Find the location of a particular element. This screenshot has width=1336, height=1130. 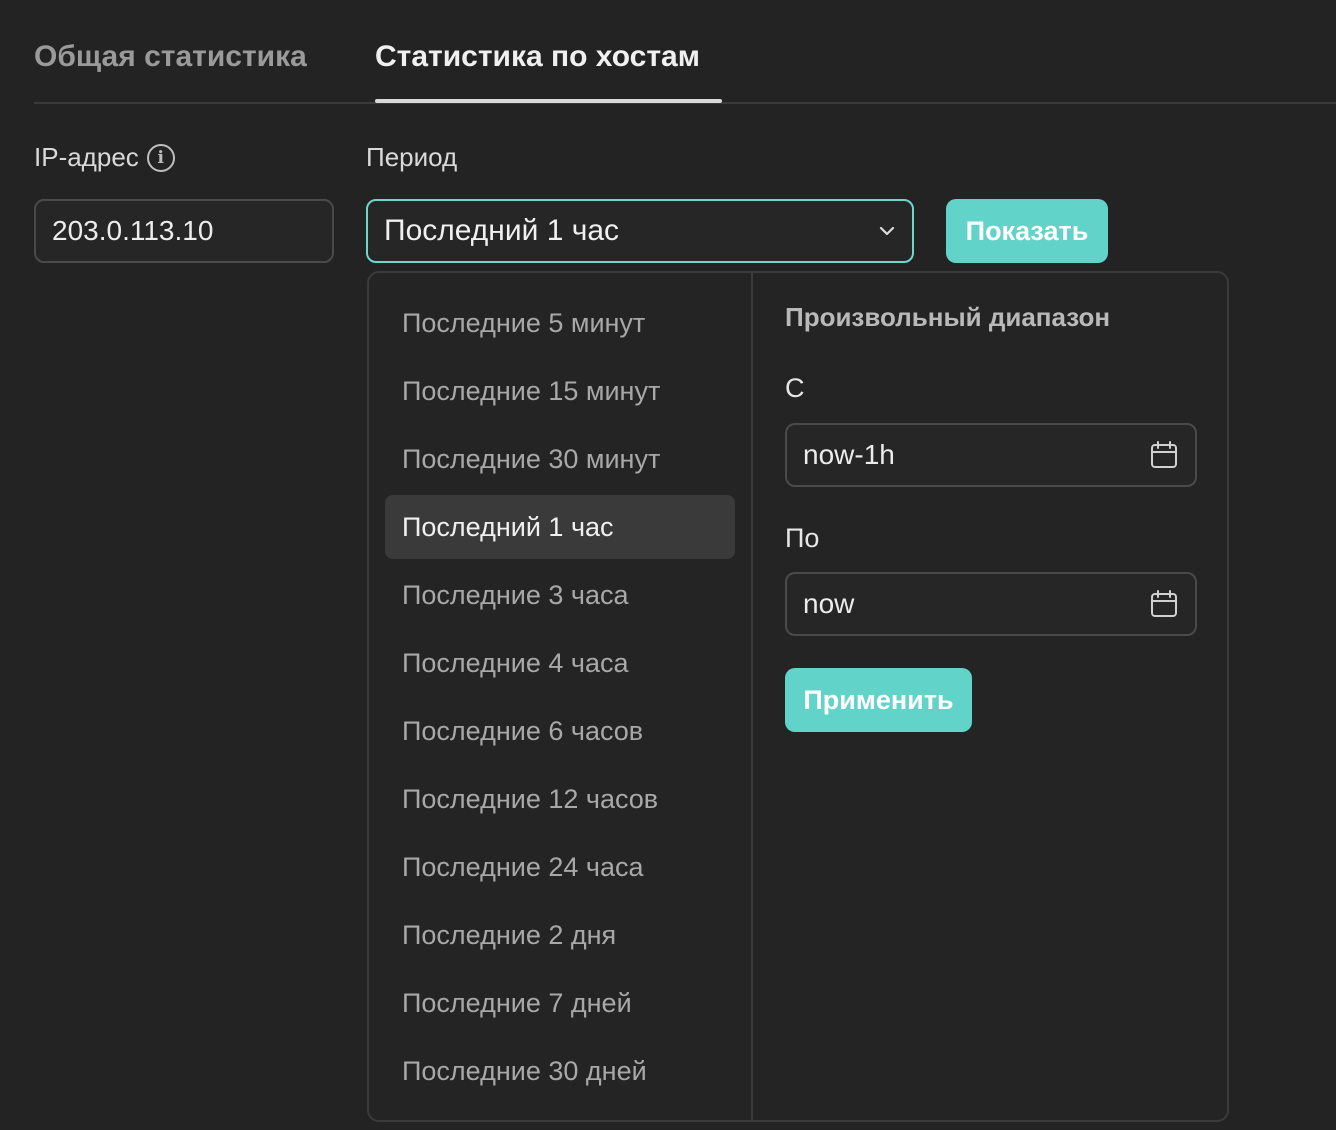

period-option: Последние 3 часа is located at coordinates (560, 595).